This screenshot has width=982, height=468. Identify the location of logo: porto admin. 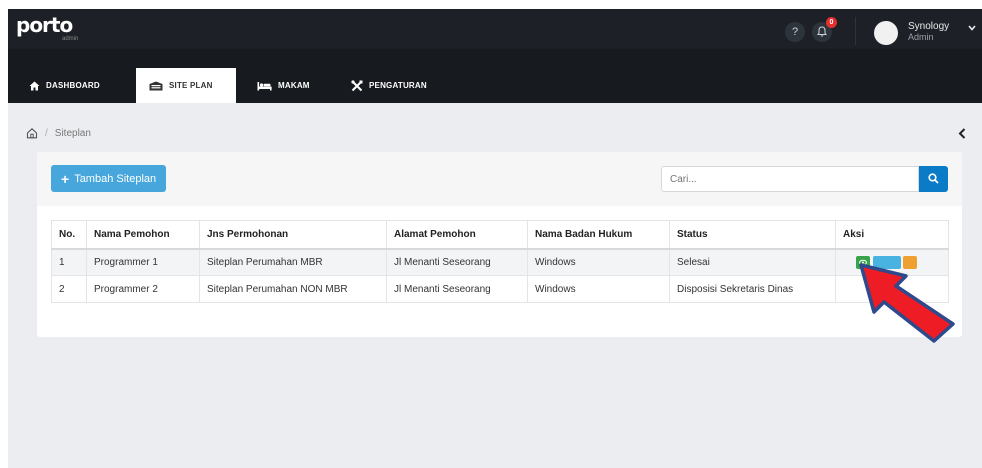
(47, 27).